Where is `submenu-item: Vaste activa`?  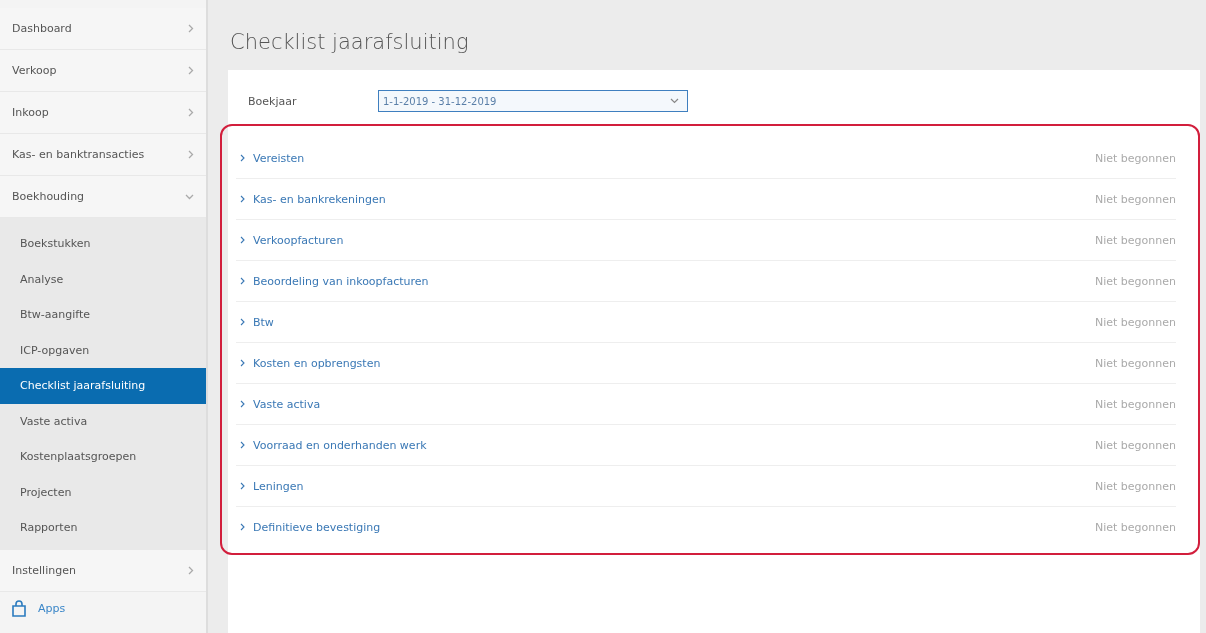
submenu-item: Vaste activa is located at coordinates (103, 421).